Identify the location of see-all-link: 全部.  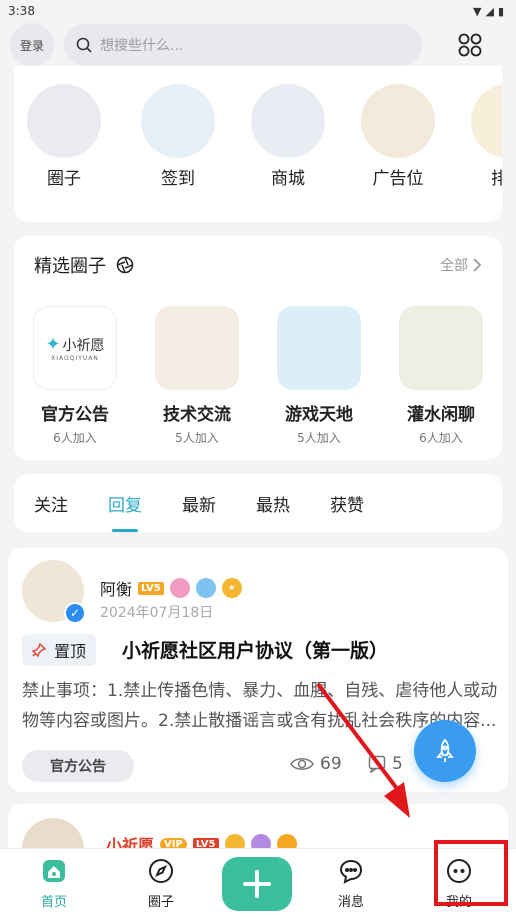
(461, 265).